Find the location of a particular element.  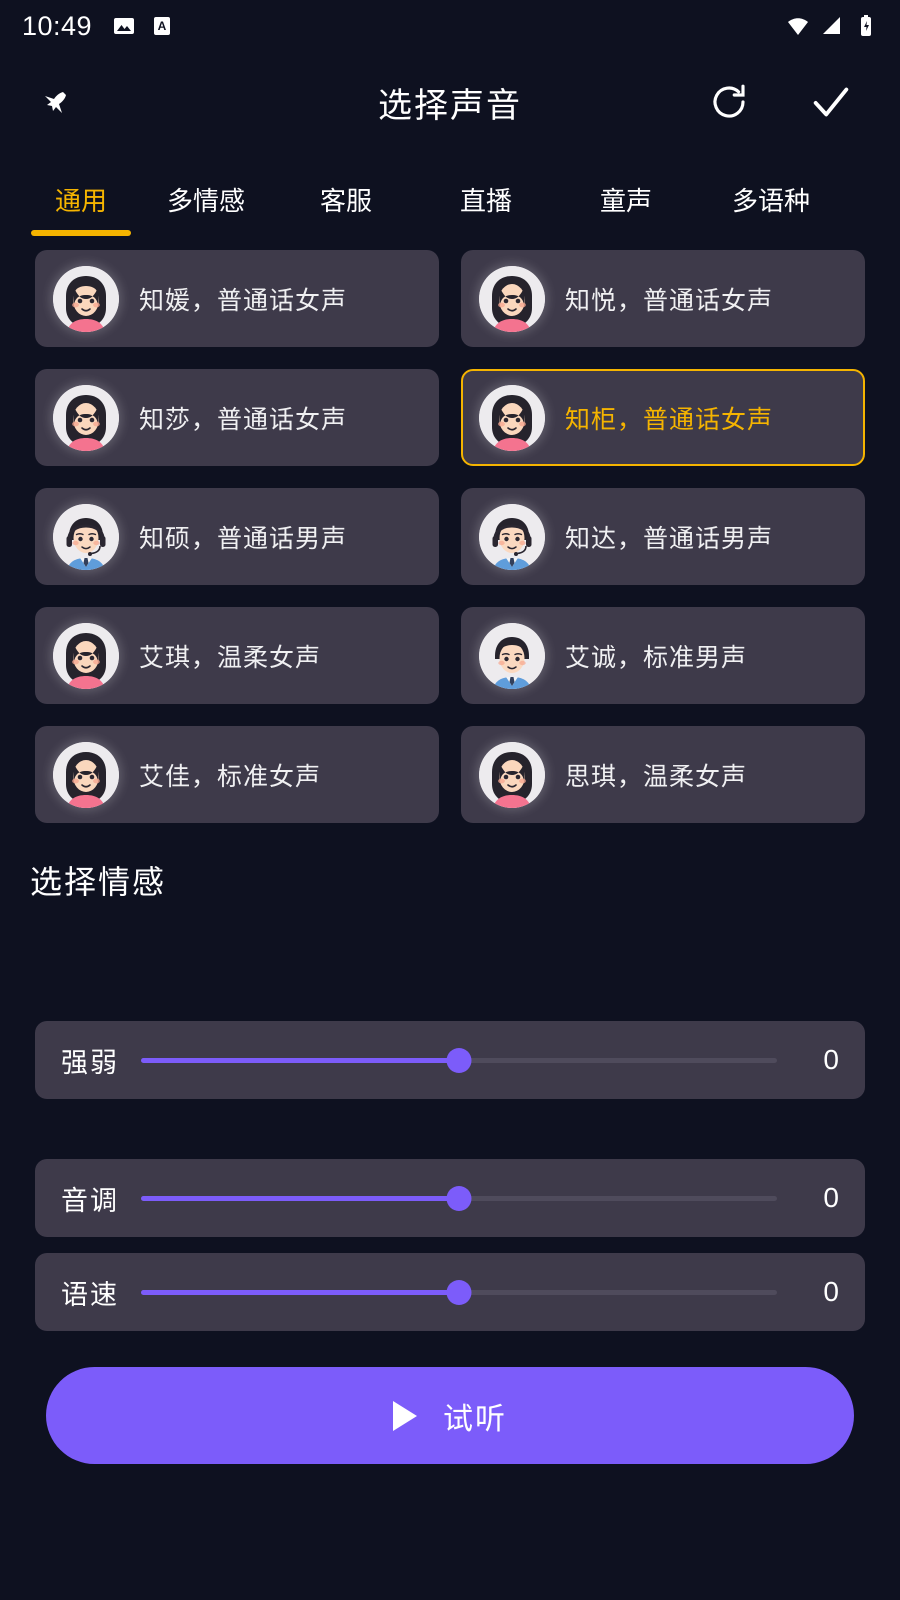

voice-name: 知柜，普通话女声 is located at coordinates (669, 419).